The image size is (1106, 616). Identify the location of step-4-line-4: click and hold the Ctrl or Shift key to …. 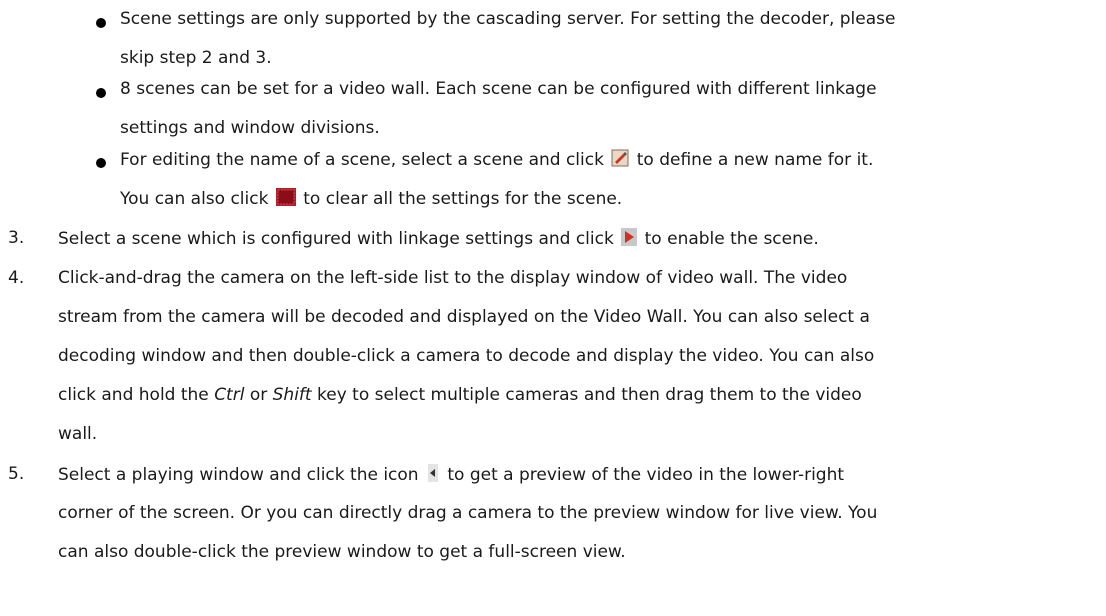
(460, 395).